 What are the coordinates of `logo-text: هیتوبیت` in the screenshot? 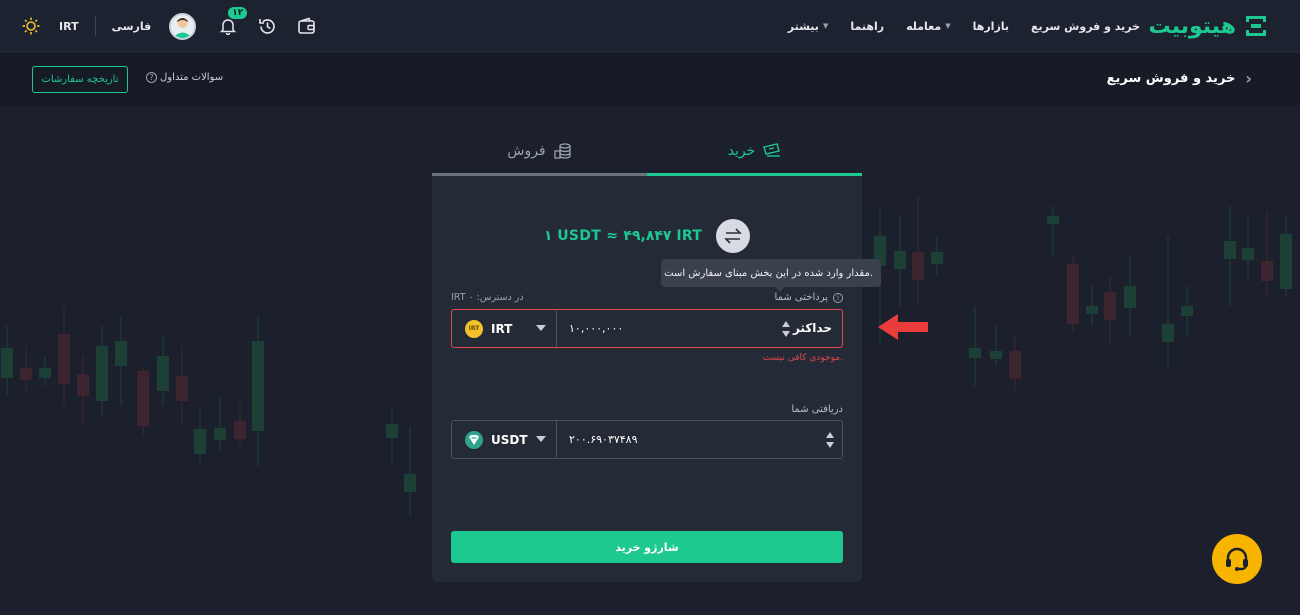 It's located at (1192, 26).